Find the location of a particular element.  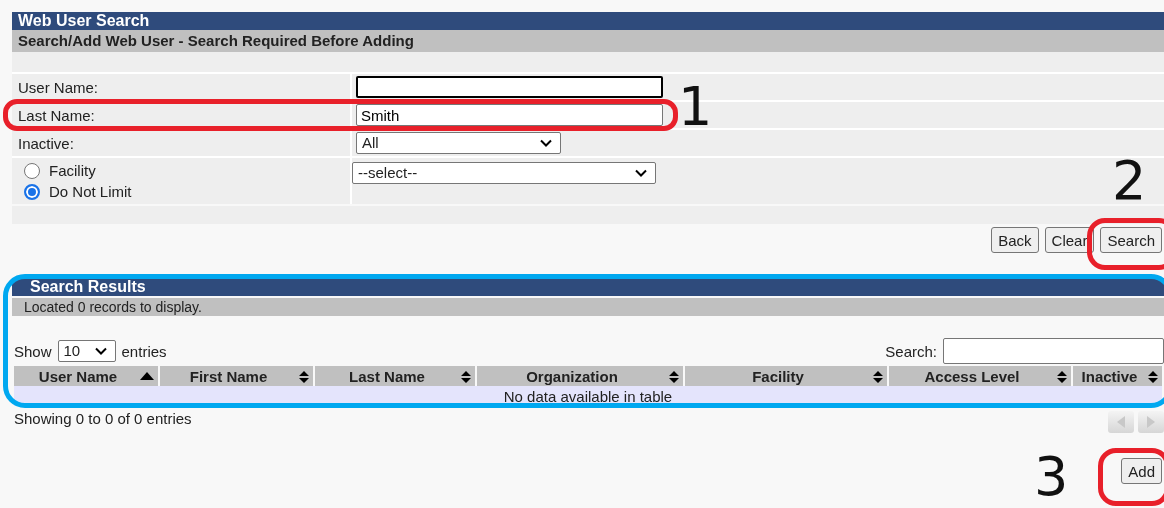

column-header: Organization is located at coordinates (580, 376).